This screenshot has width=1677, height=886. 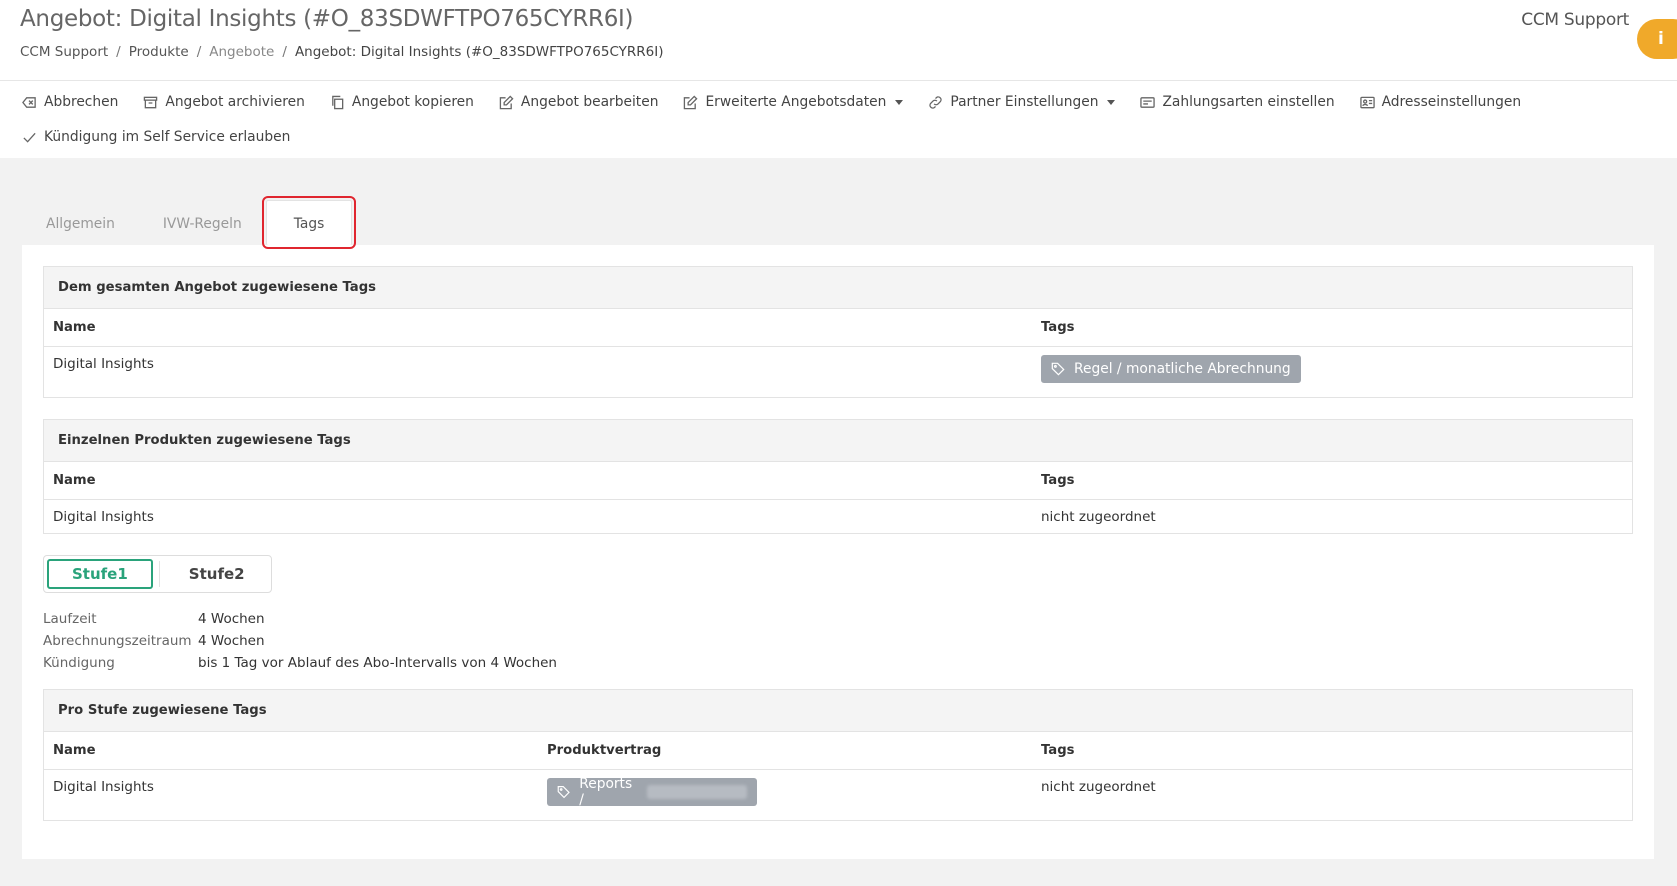 I want to click on stufe2-button: Stufe2, so click(x=217, y=574).